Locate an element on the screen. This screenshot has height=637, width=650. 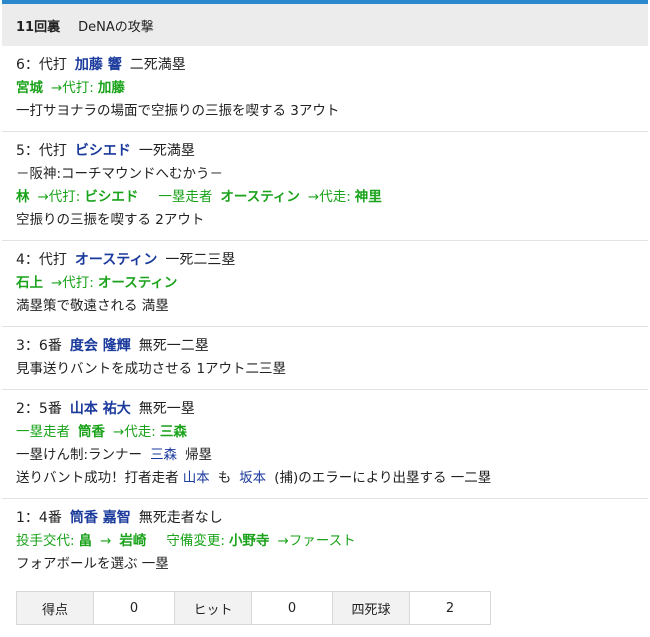
walks-label: 四死球 is located at coordinates (371, 608).